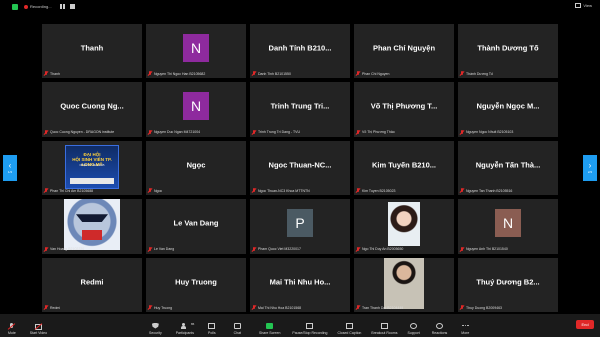 The width and height of the screenshot is (600, 337). I want to click on participant-display-name: Huy Truong, so click(196, 282).